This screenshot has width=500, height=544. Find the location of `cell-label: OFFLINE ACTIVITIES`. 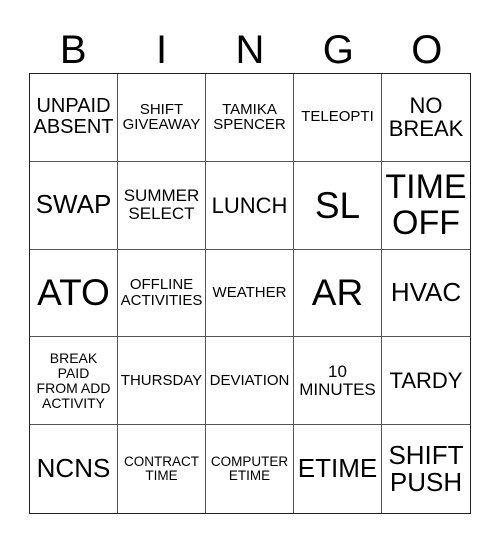

cell-label: OFFLINE ACTIVITIES is located at coordinates (161, 292).